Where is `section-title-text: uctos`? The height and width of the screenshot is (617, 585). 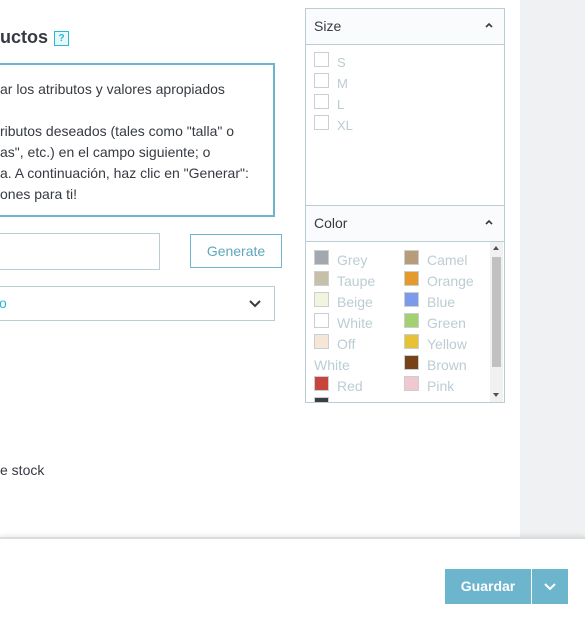
section-title-text: uctos is located at coordinates (24, 37).